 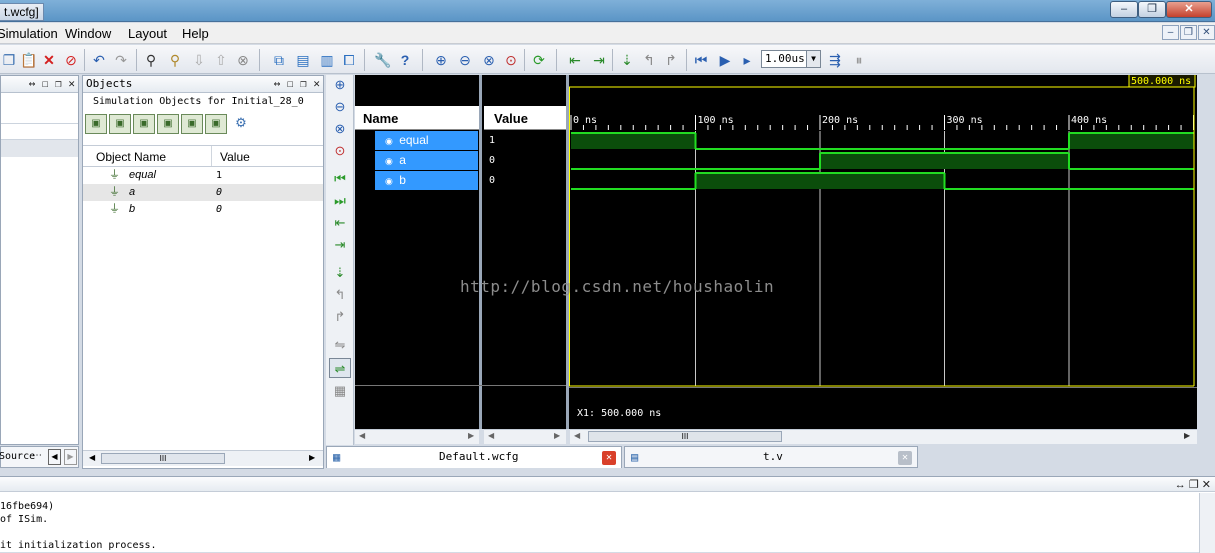 What do you see at coordinates (1207, 523) in the screenshot?
I see `console-vertical-scrollbar` at bounding box center [1207, 523].